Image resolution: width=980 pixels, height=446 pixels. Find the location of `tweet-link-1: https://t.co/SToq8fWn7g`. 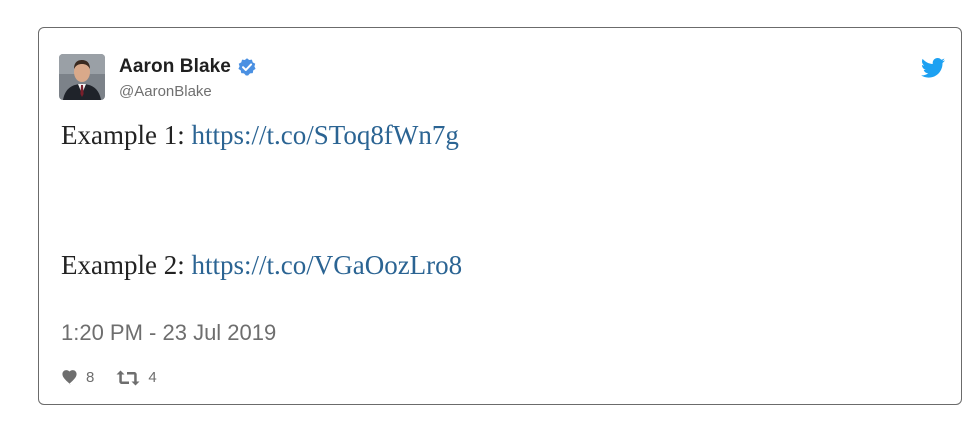

tweet-link-1: https://t.co/SToq8fWn7g is located at coordinates (324, 135).